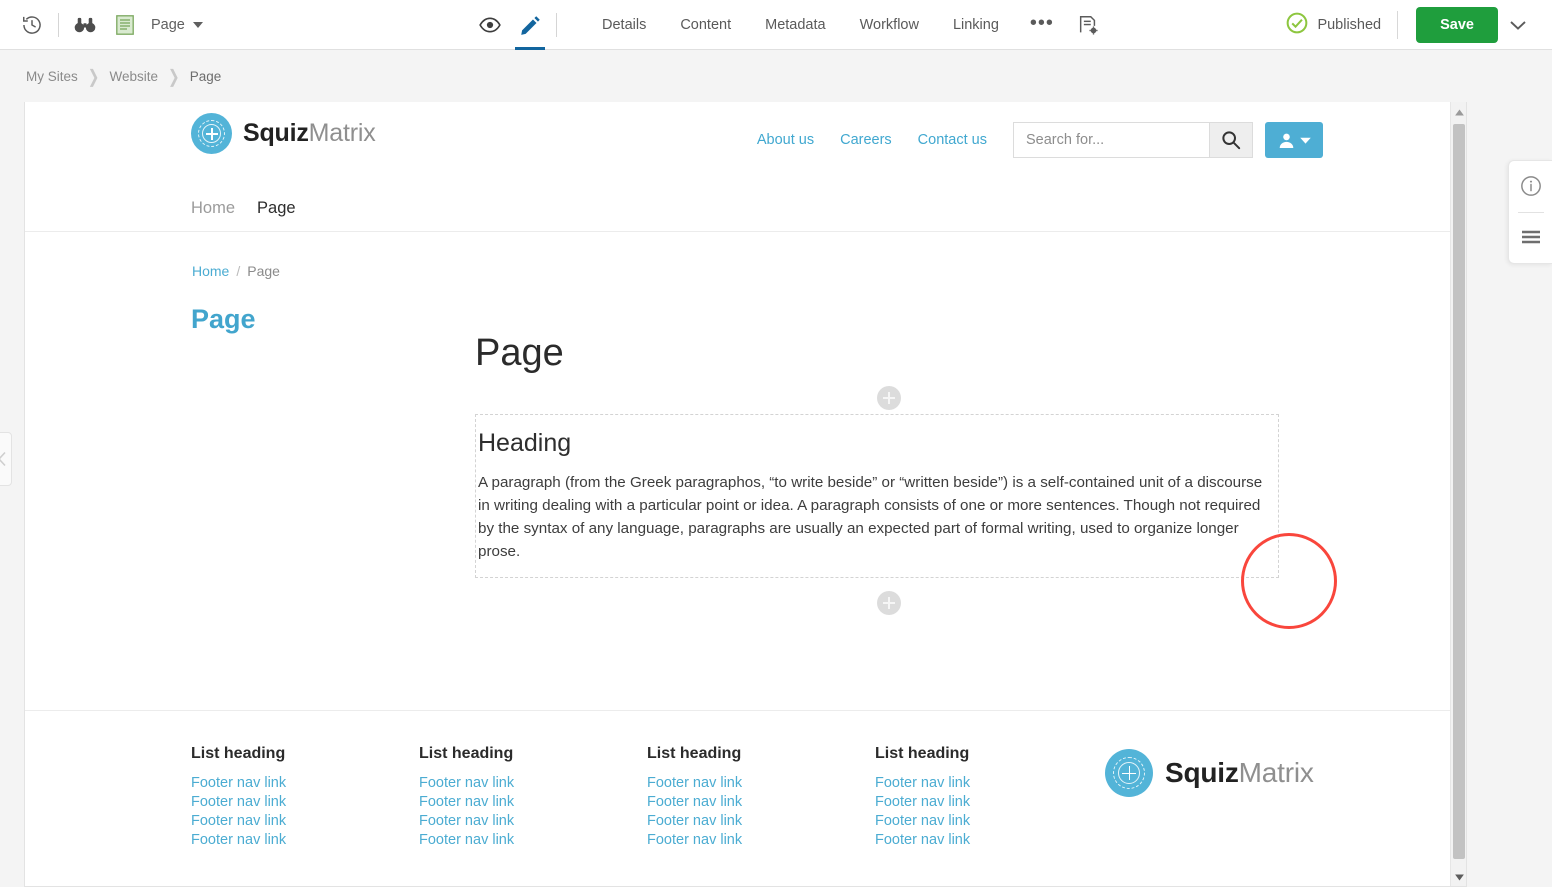 The height and width of the screenshot is (887, 1552). I want to click on save-button: Save, so click(1457, 25).